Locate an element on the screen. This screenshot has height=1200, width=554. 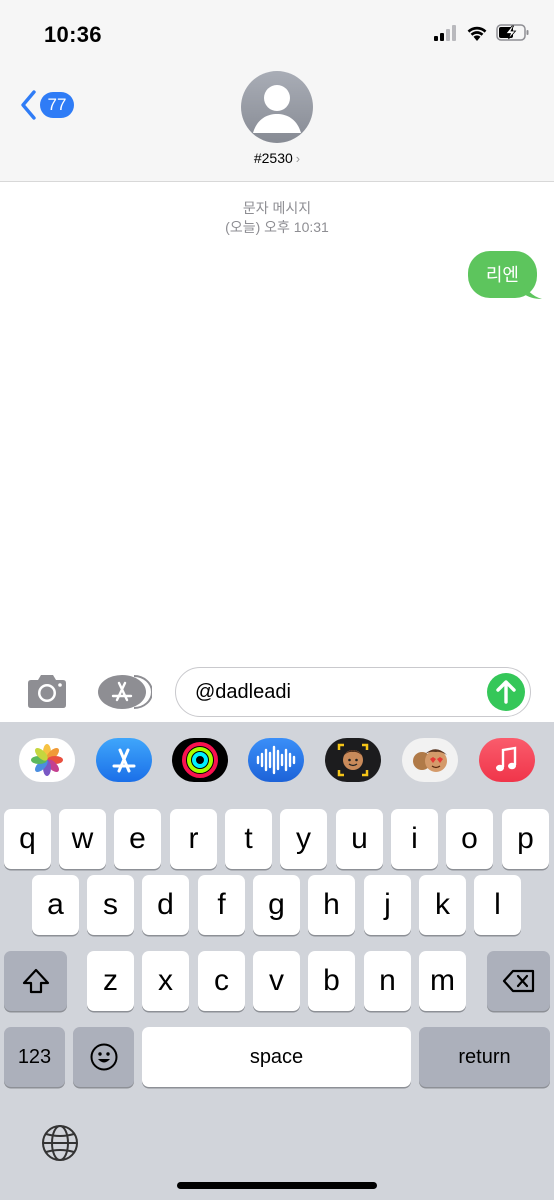
audio-message-app-icon is located at coordinates (276, 760).